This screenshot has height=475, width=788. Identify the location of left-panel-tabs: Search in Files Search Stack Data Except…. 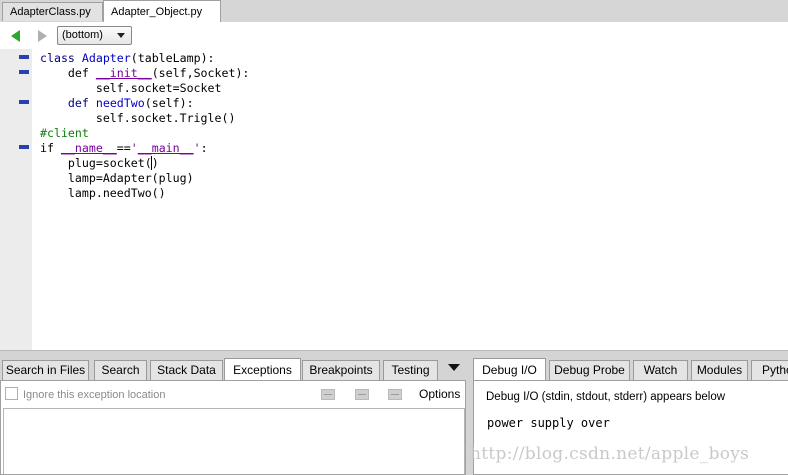
(235, 369).